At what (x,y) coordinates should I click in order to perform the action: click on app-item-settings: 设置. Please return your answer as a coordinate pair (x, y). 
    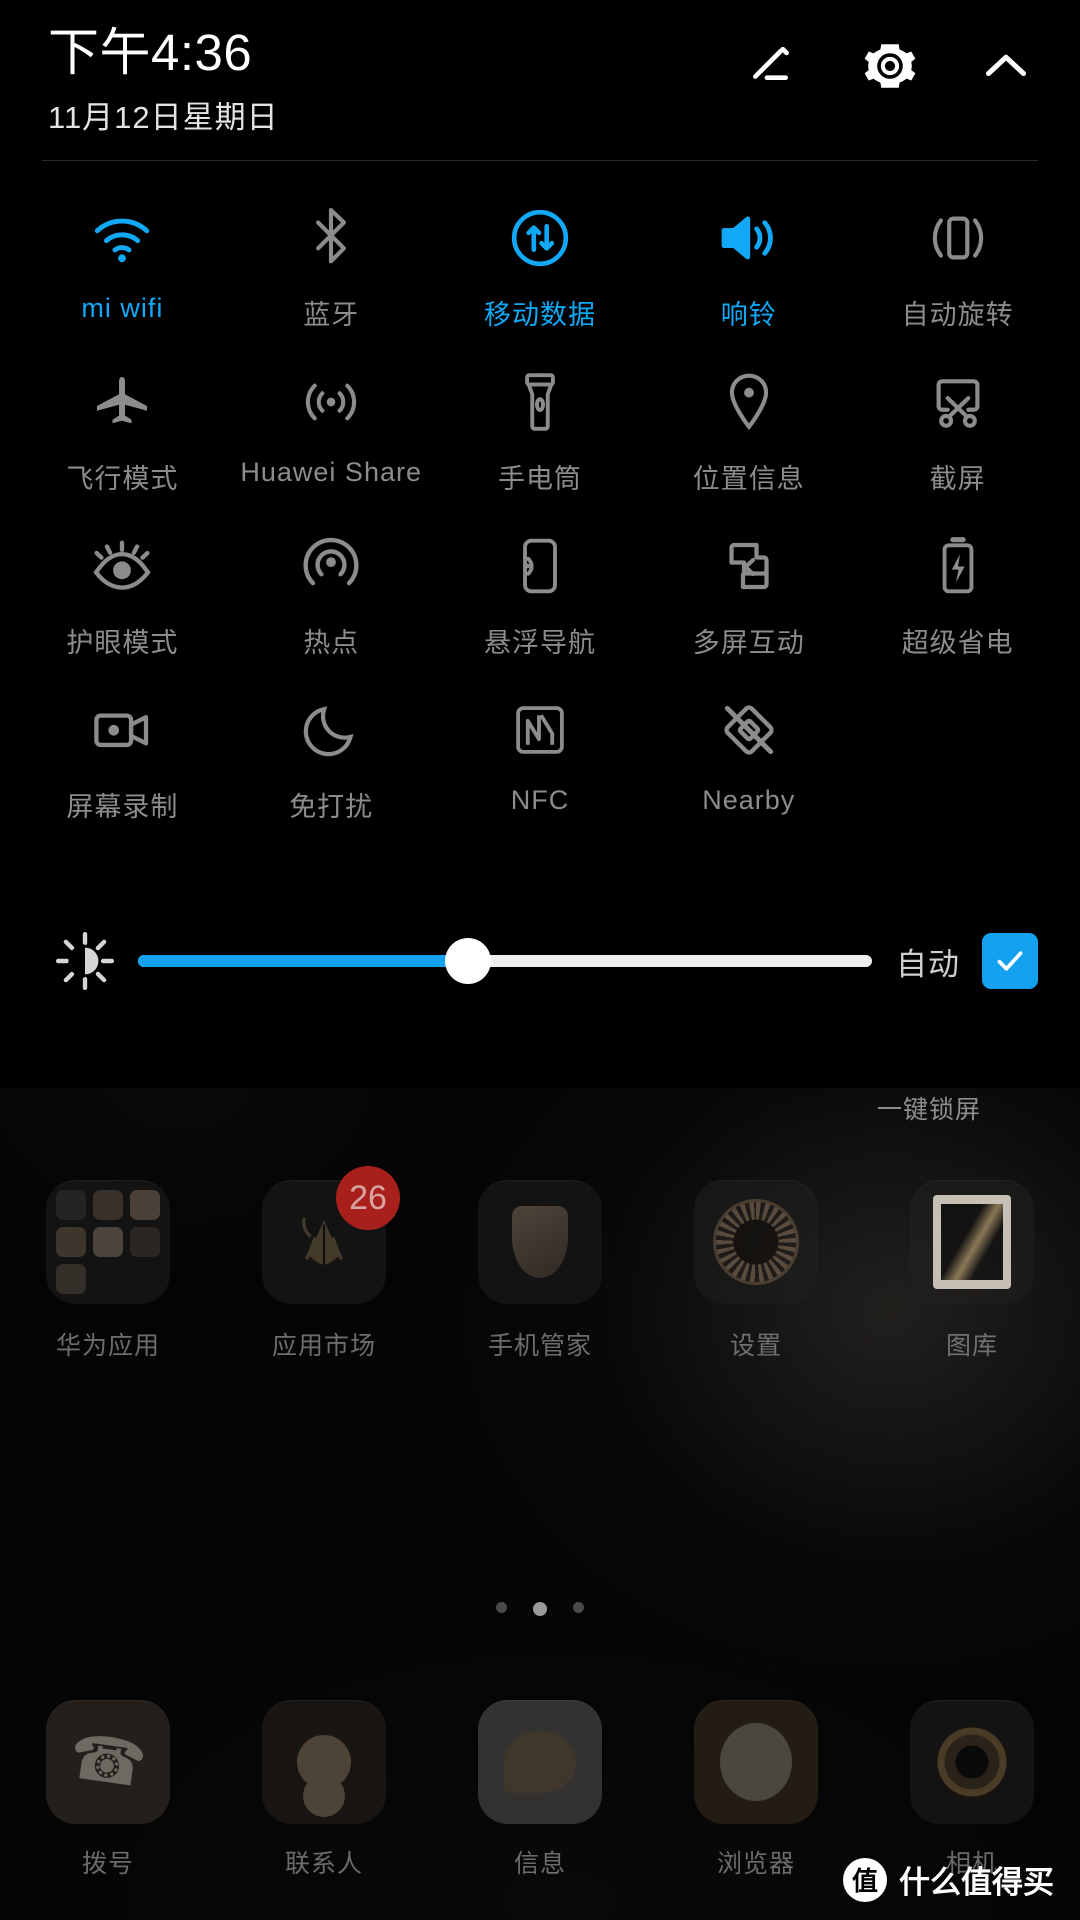
    Looking at the image, I should click on (756, 1271).